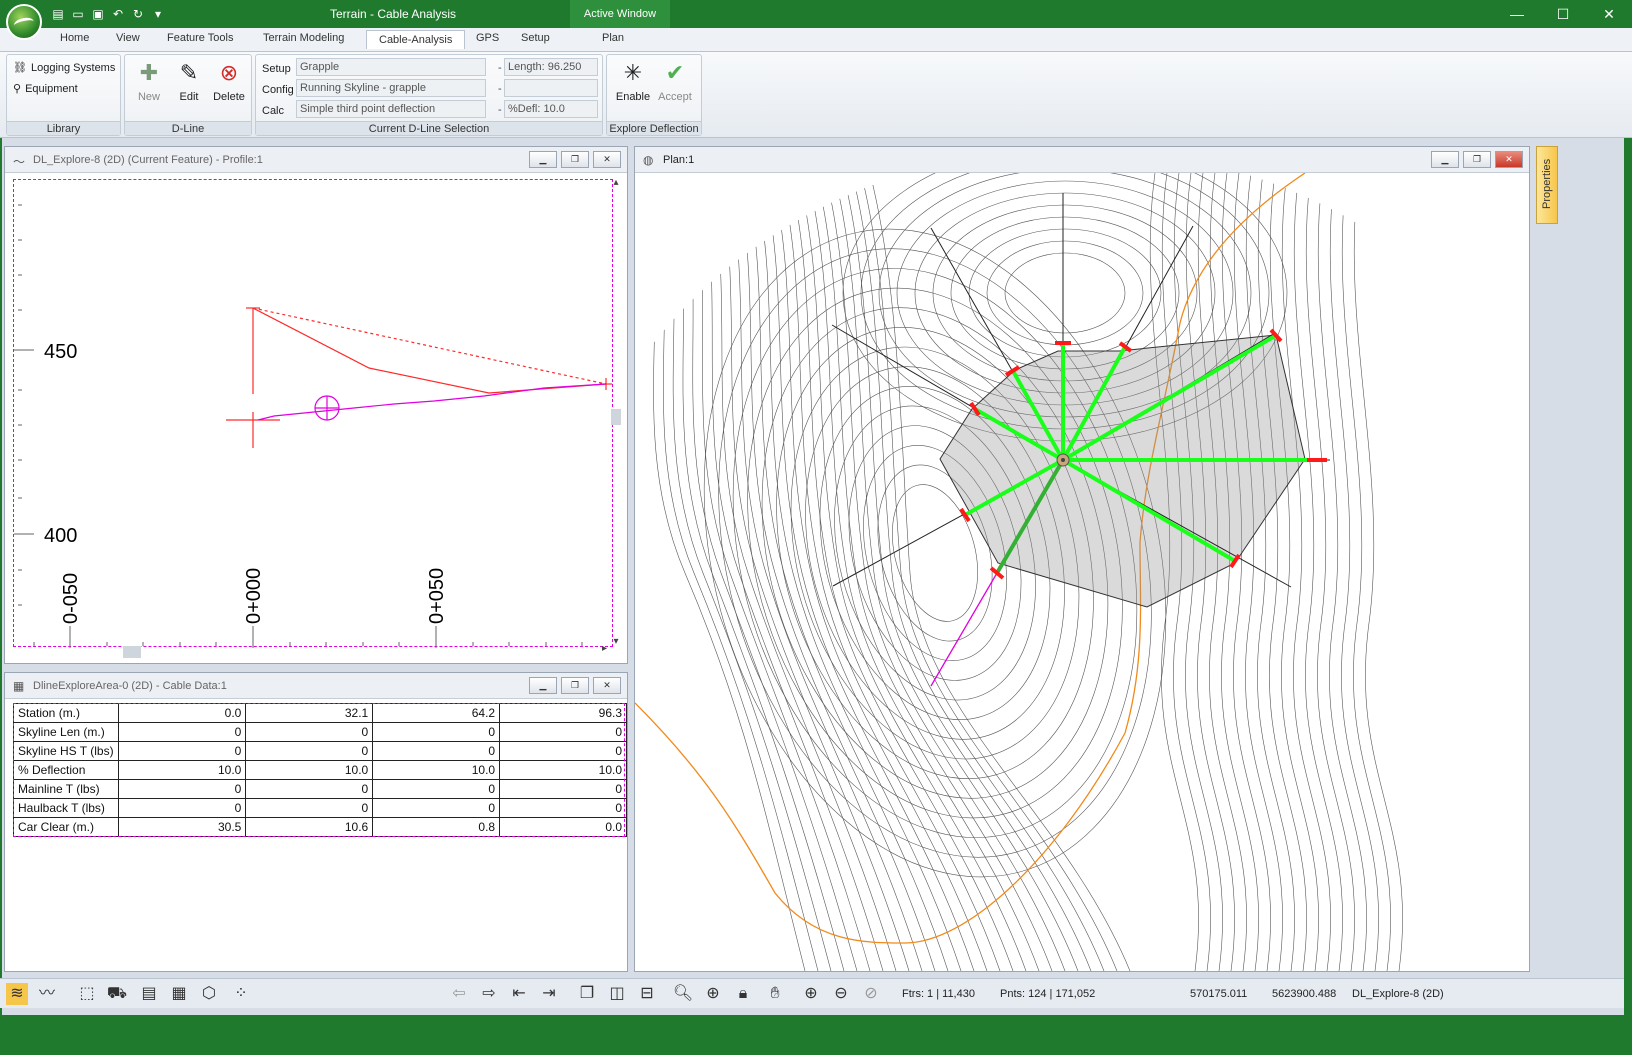 The height and width of the screenshot is (1055, 1632). Describe the element at coordinates (647, 994) in the screenshot. I see `tile-horizontal-icon: ⊟` at that location.